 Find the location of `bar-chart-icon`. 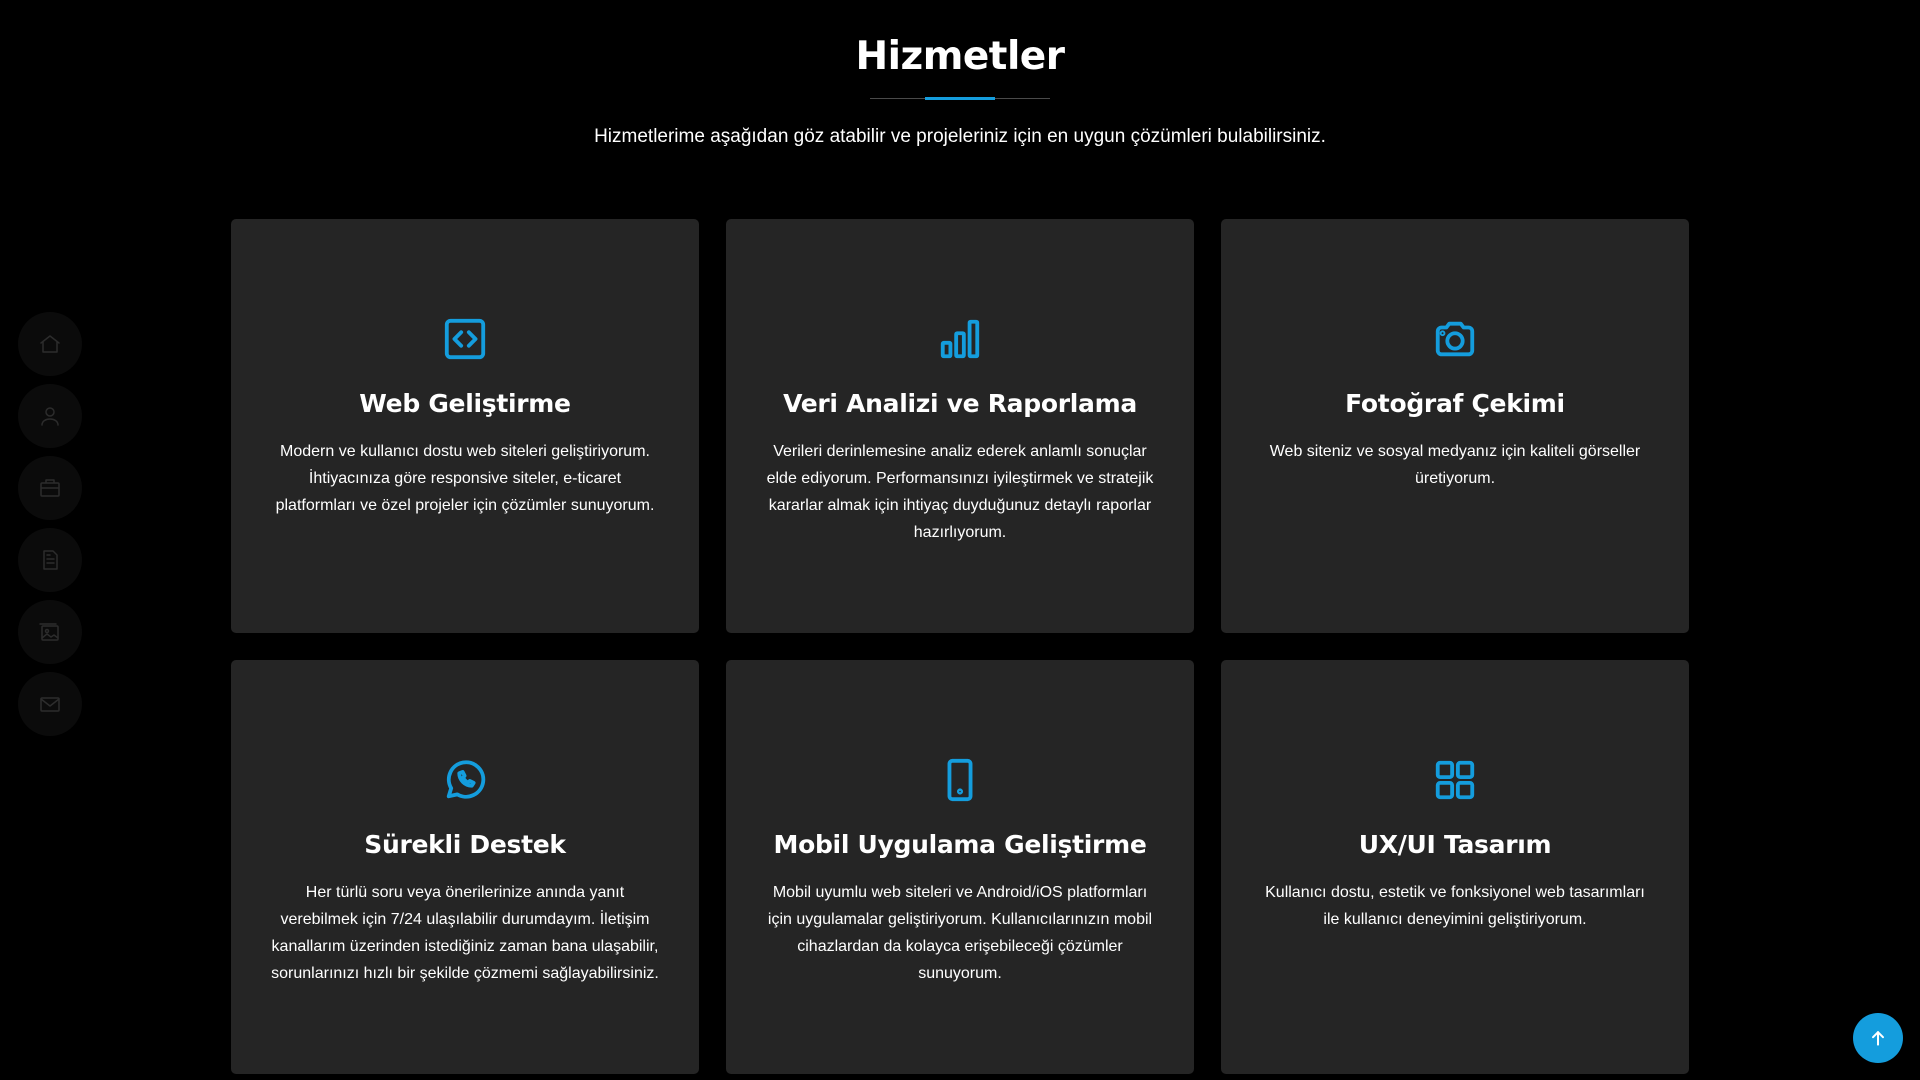

bar-chart-icon is located at coordinates (960, 339).